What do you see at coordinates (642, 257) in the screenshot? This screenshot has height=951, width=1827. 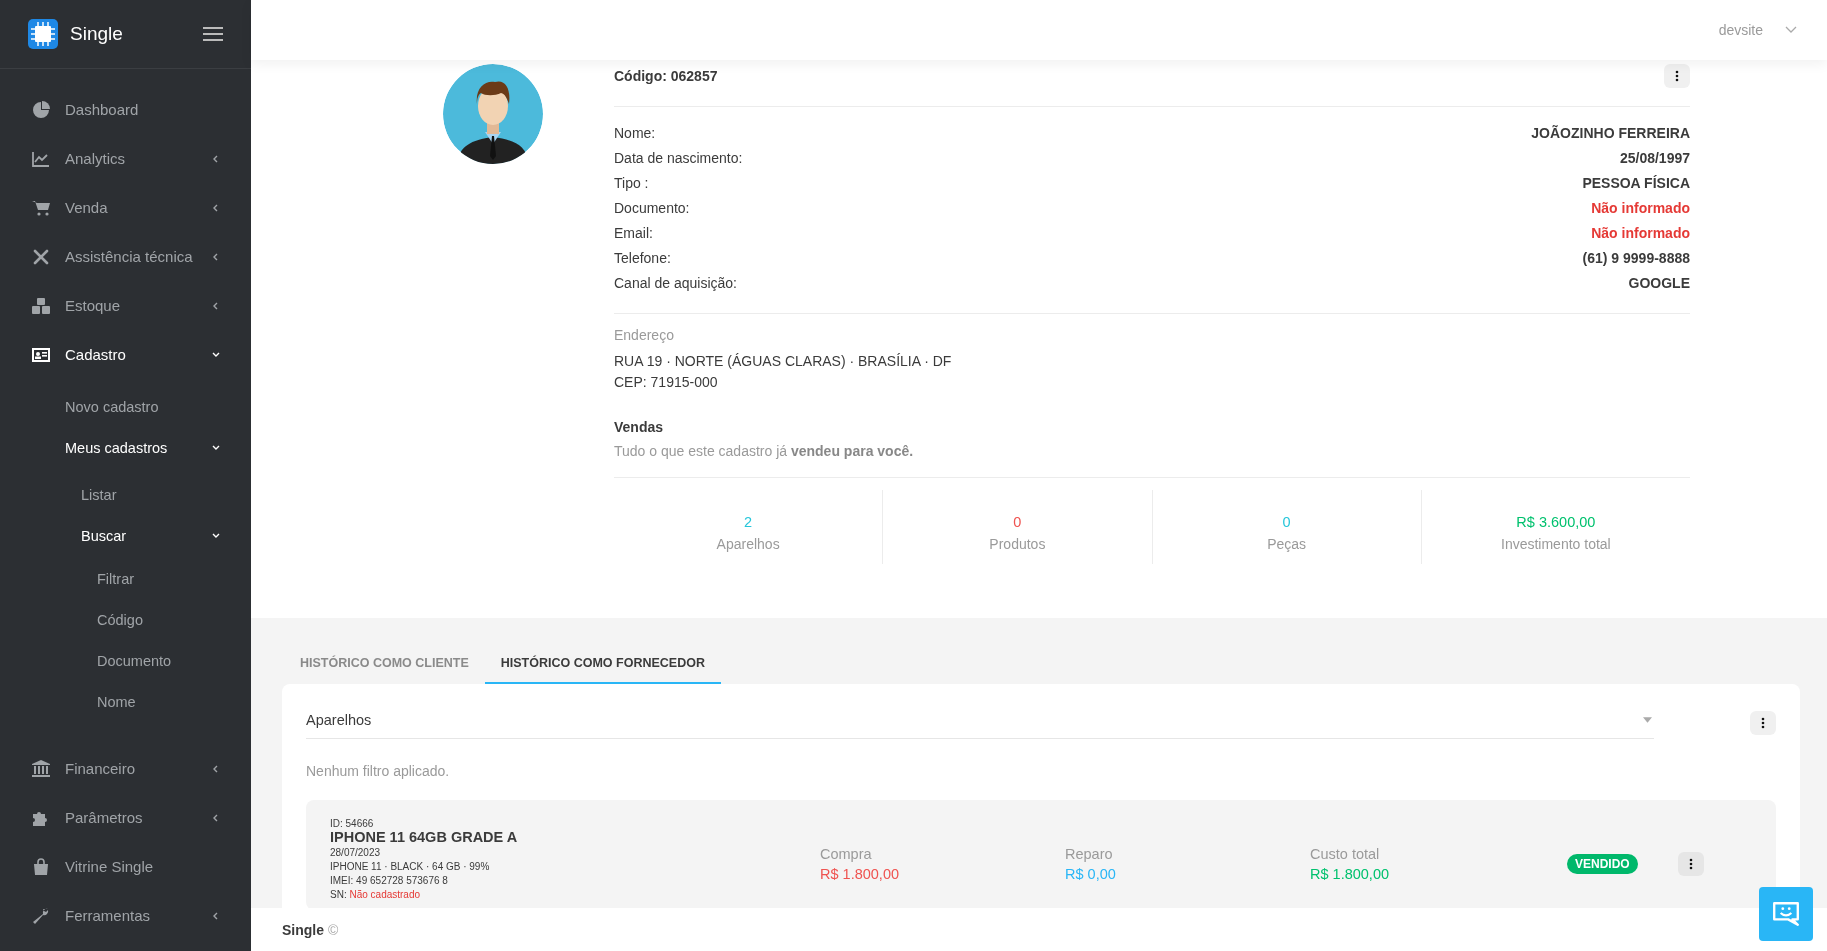 I see `field-label: Telefone:` at bounding box center [642, 257].